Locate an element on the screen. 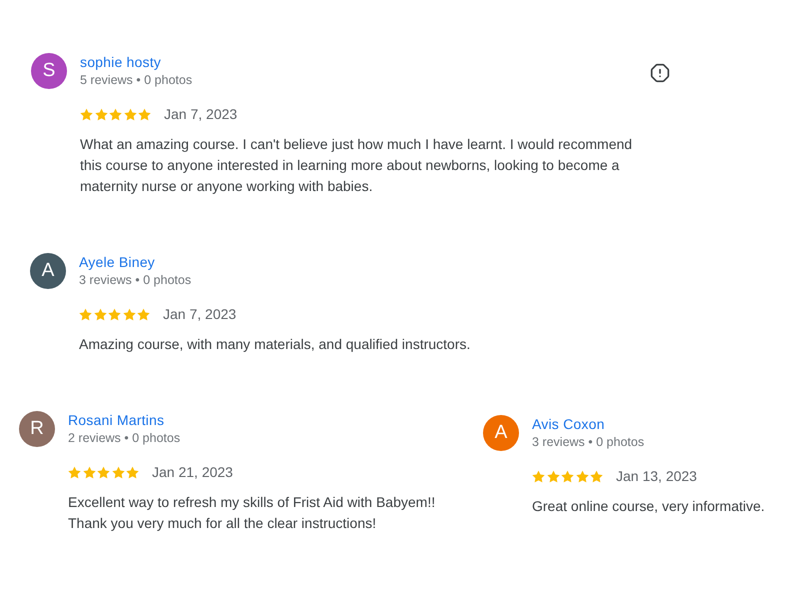  review-text: Amazing course, with many materials, and qualified instructors. is located at coordinates (275, 344).